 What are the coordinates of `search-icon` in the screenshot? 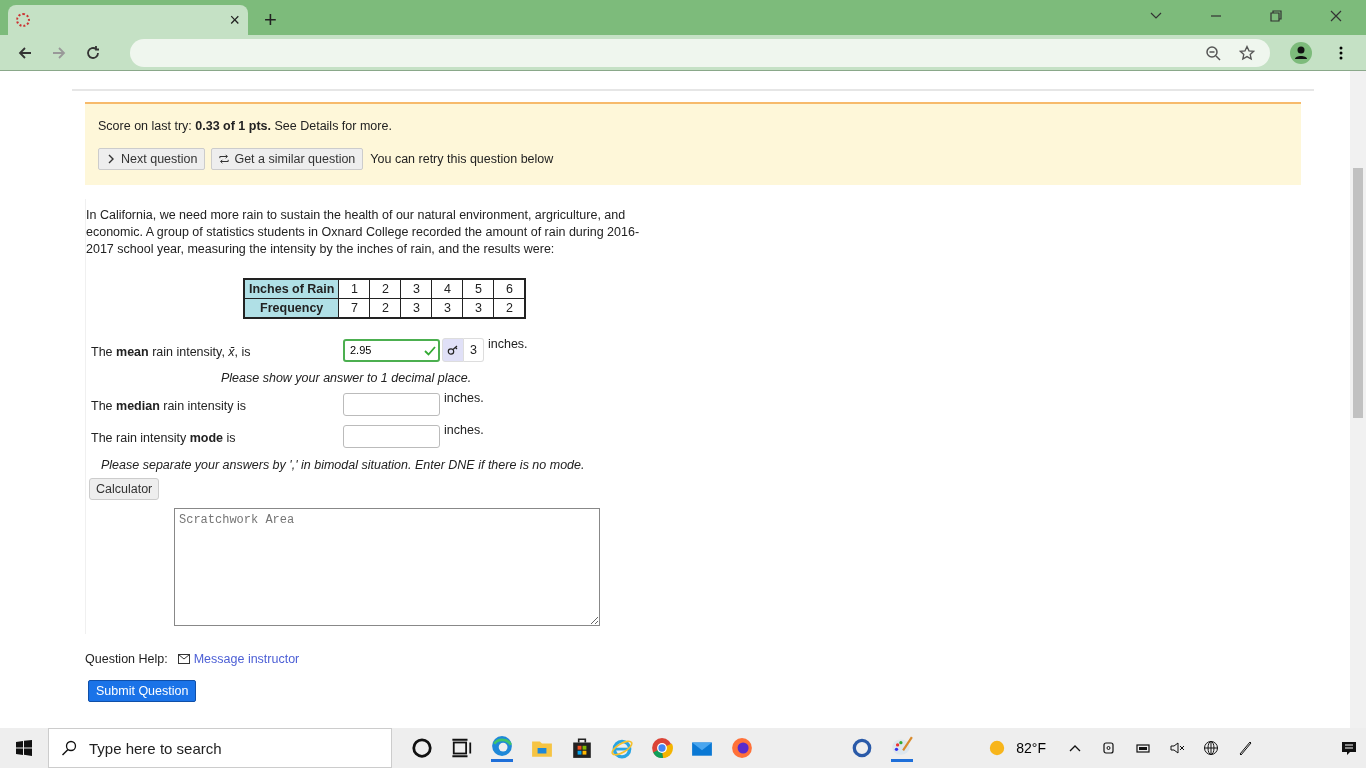 It's located at (69, 748).